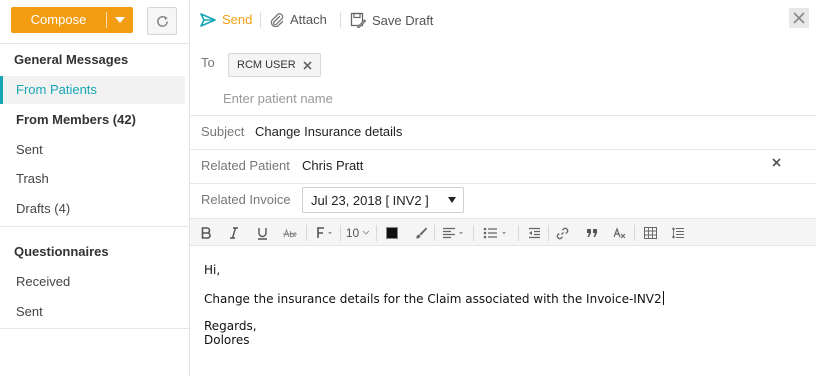 This screenshot has height=376, width=816. I want to click on brush-icon, so click(422, 233).